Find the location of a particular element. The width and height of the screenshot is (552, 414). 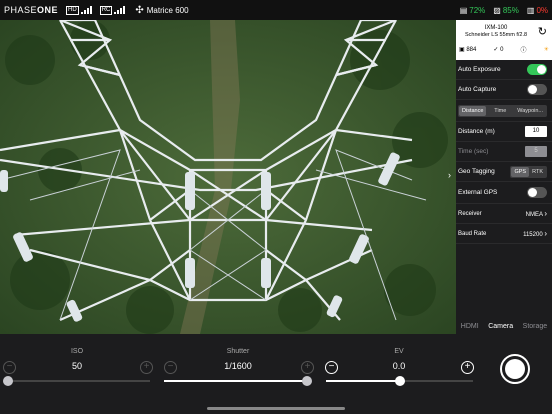

battery-stat-0: ▤ 72% is located at coordinates (473, 10).